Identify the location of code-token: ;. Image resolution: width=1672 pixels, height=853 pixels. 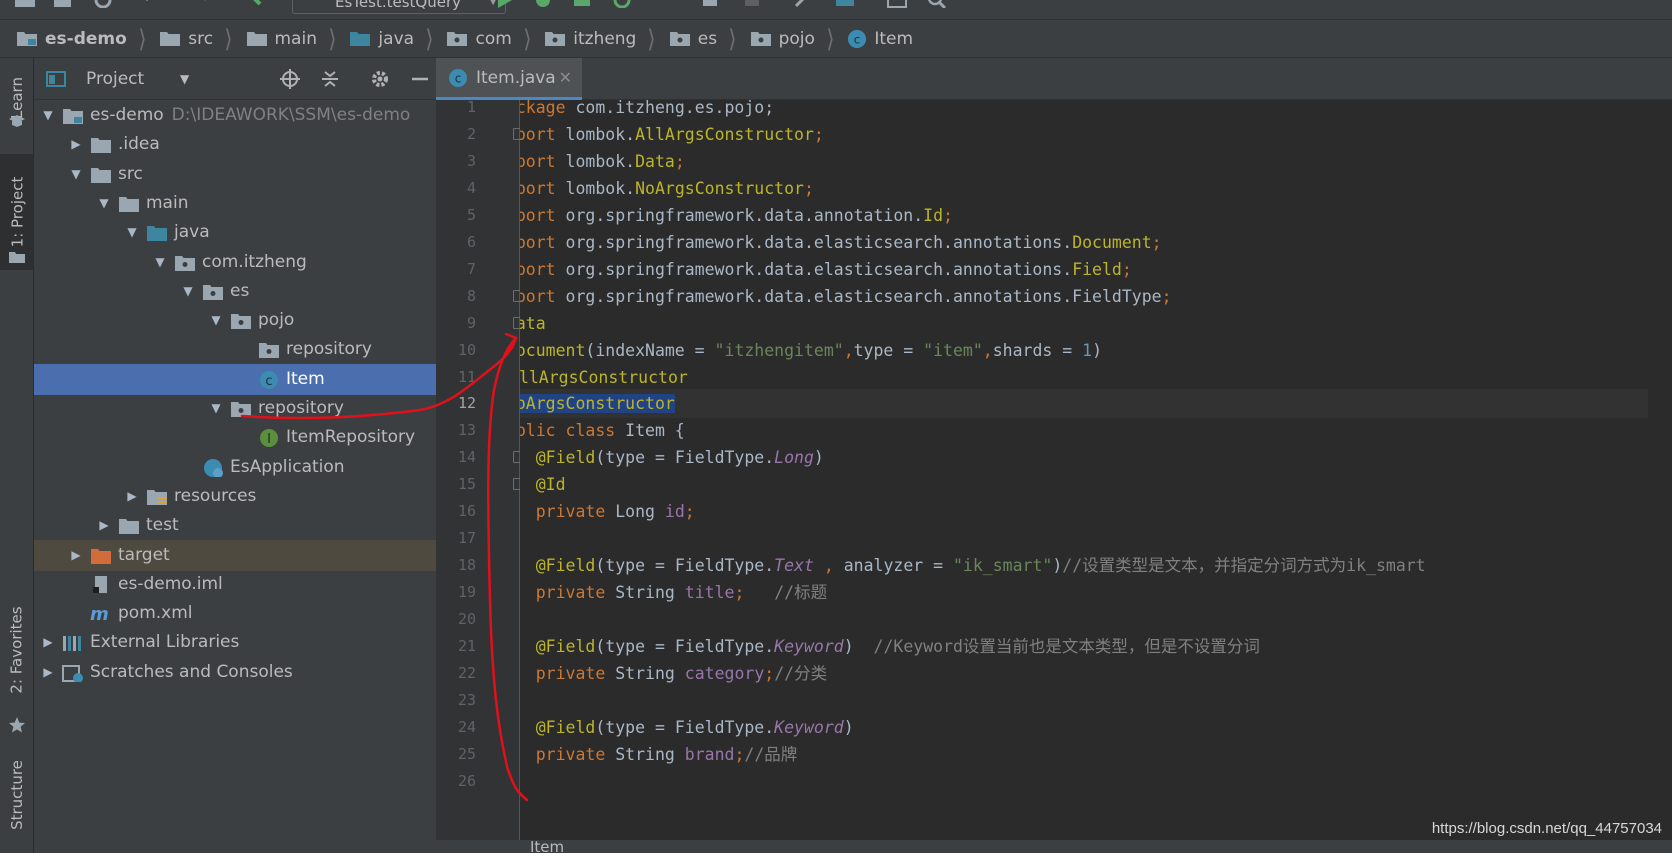
(679, 161).